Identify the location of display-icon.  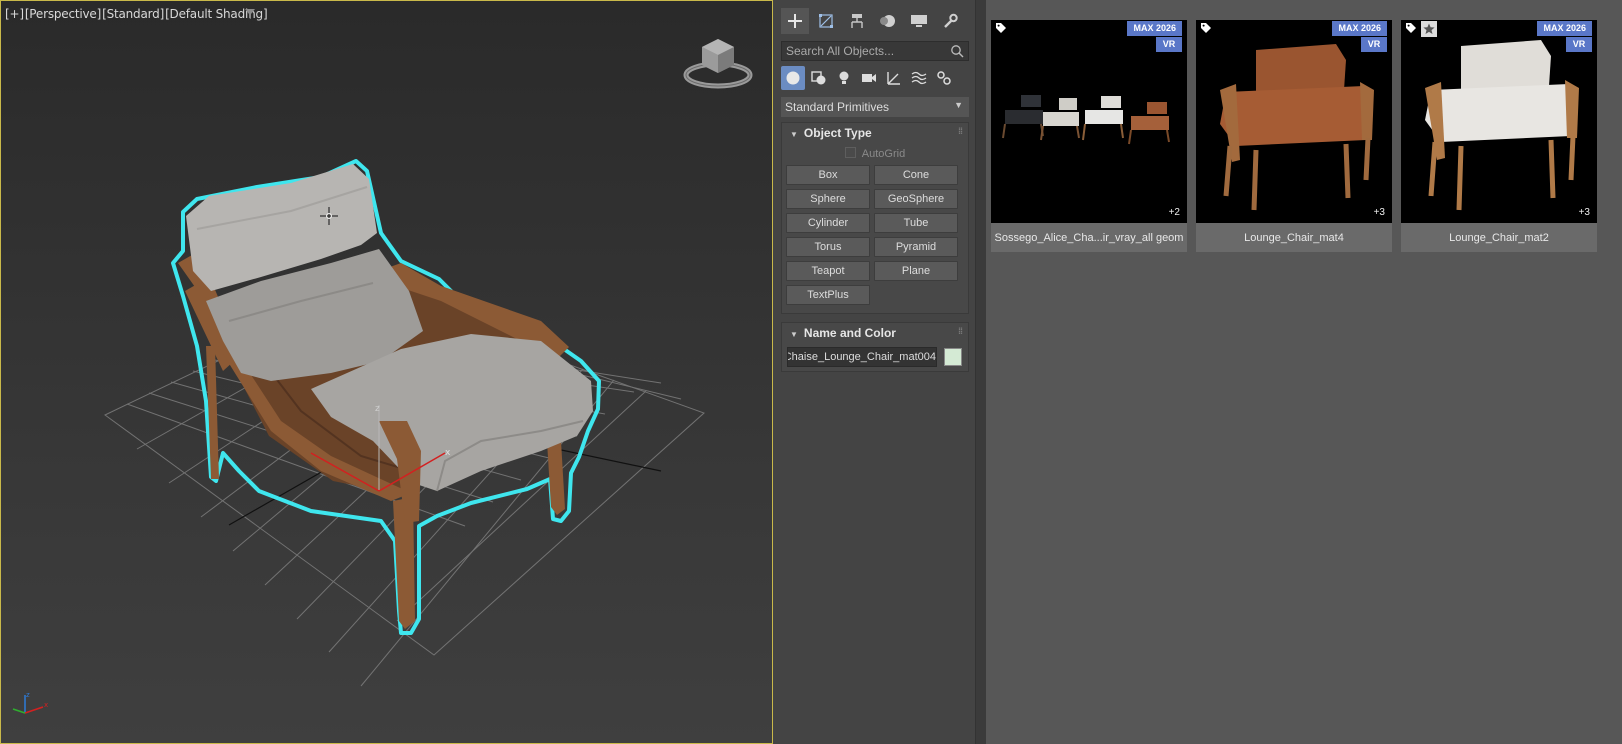
(919, 21).